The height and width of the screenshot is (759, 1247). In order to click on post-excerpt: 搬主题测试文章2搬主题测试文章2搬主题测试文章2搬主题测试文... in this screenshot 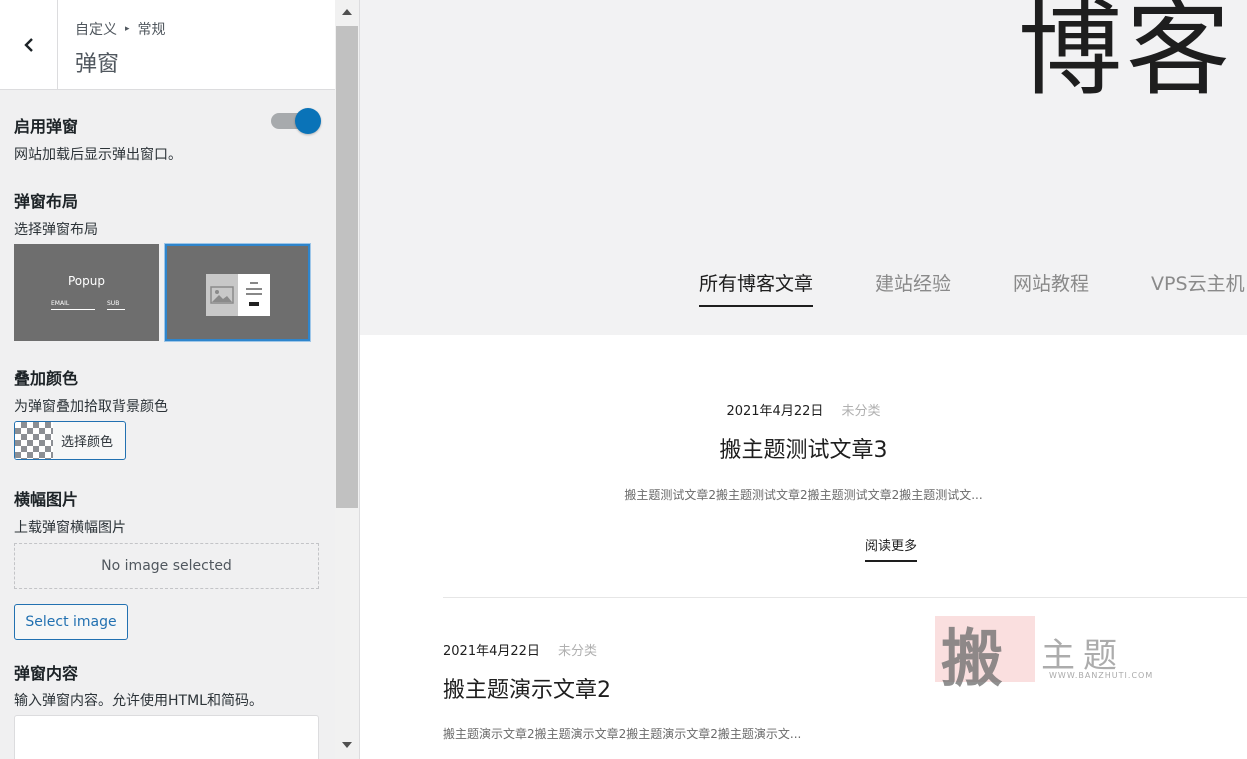, I will do `click(803, 495)`.